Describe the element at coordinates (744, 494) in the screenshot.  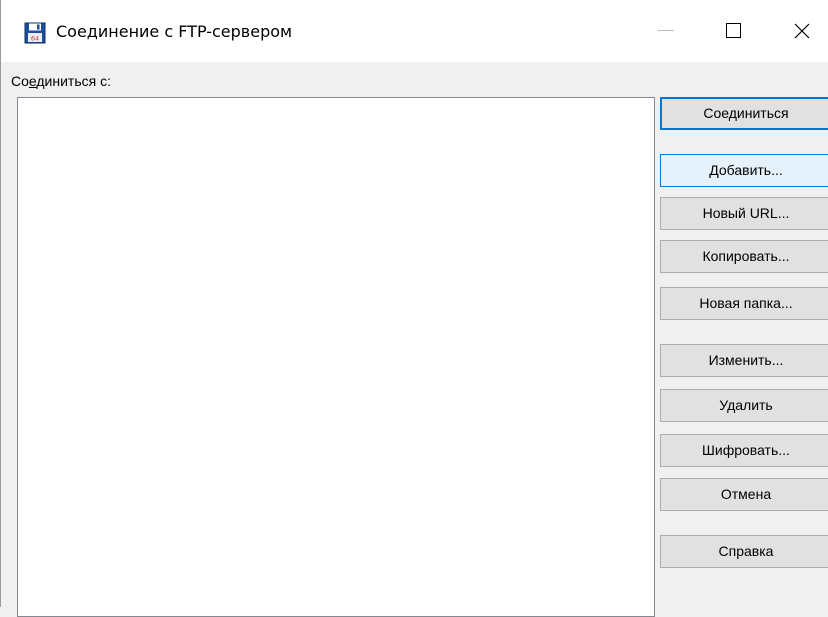
I see `cancel-button: Отмена` at that location.